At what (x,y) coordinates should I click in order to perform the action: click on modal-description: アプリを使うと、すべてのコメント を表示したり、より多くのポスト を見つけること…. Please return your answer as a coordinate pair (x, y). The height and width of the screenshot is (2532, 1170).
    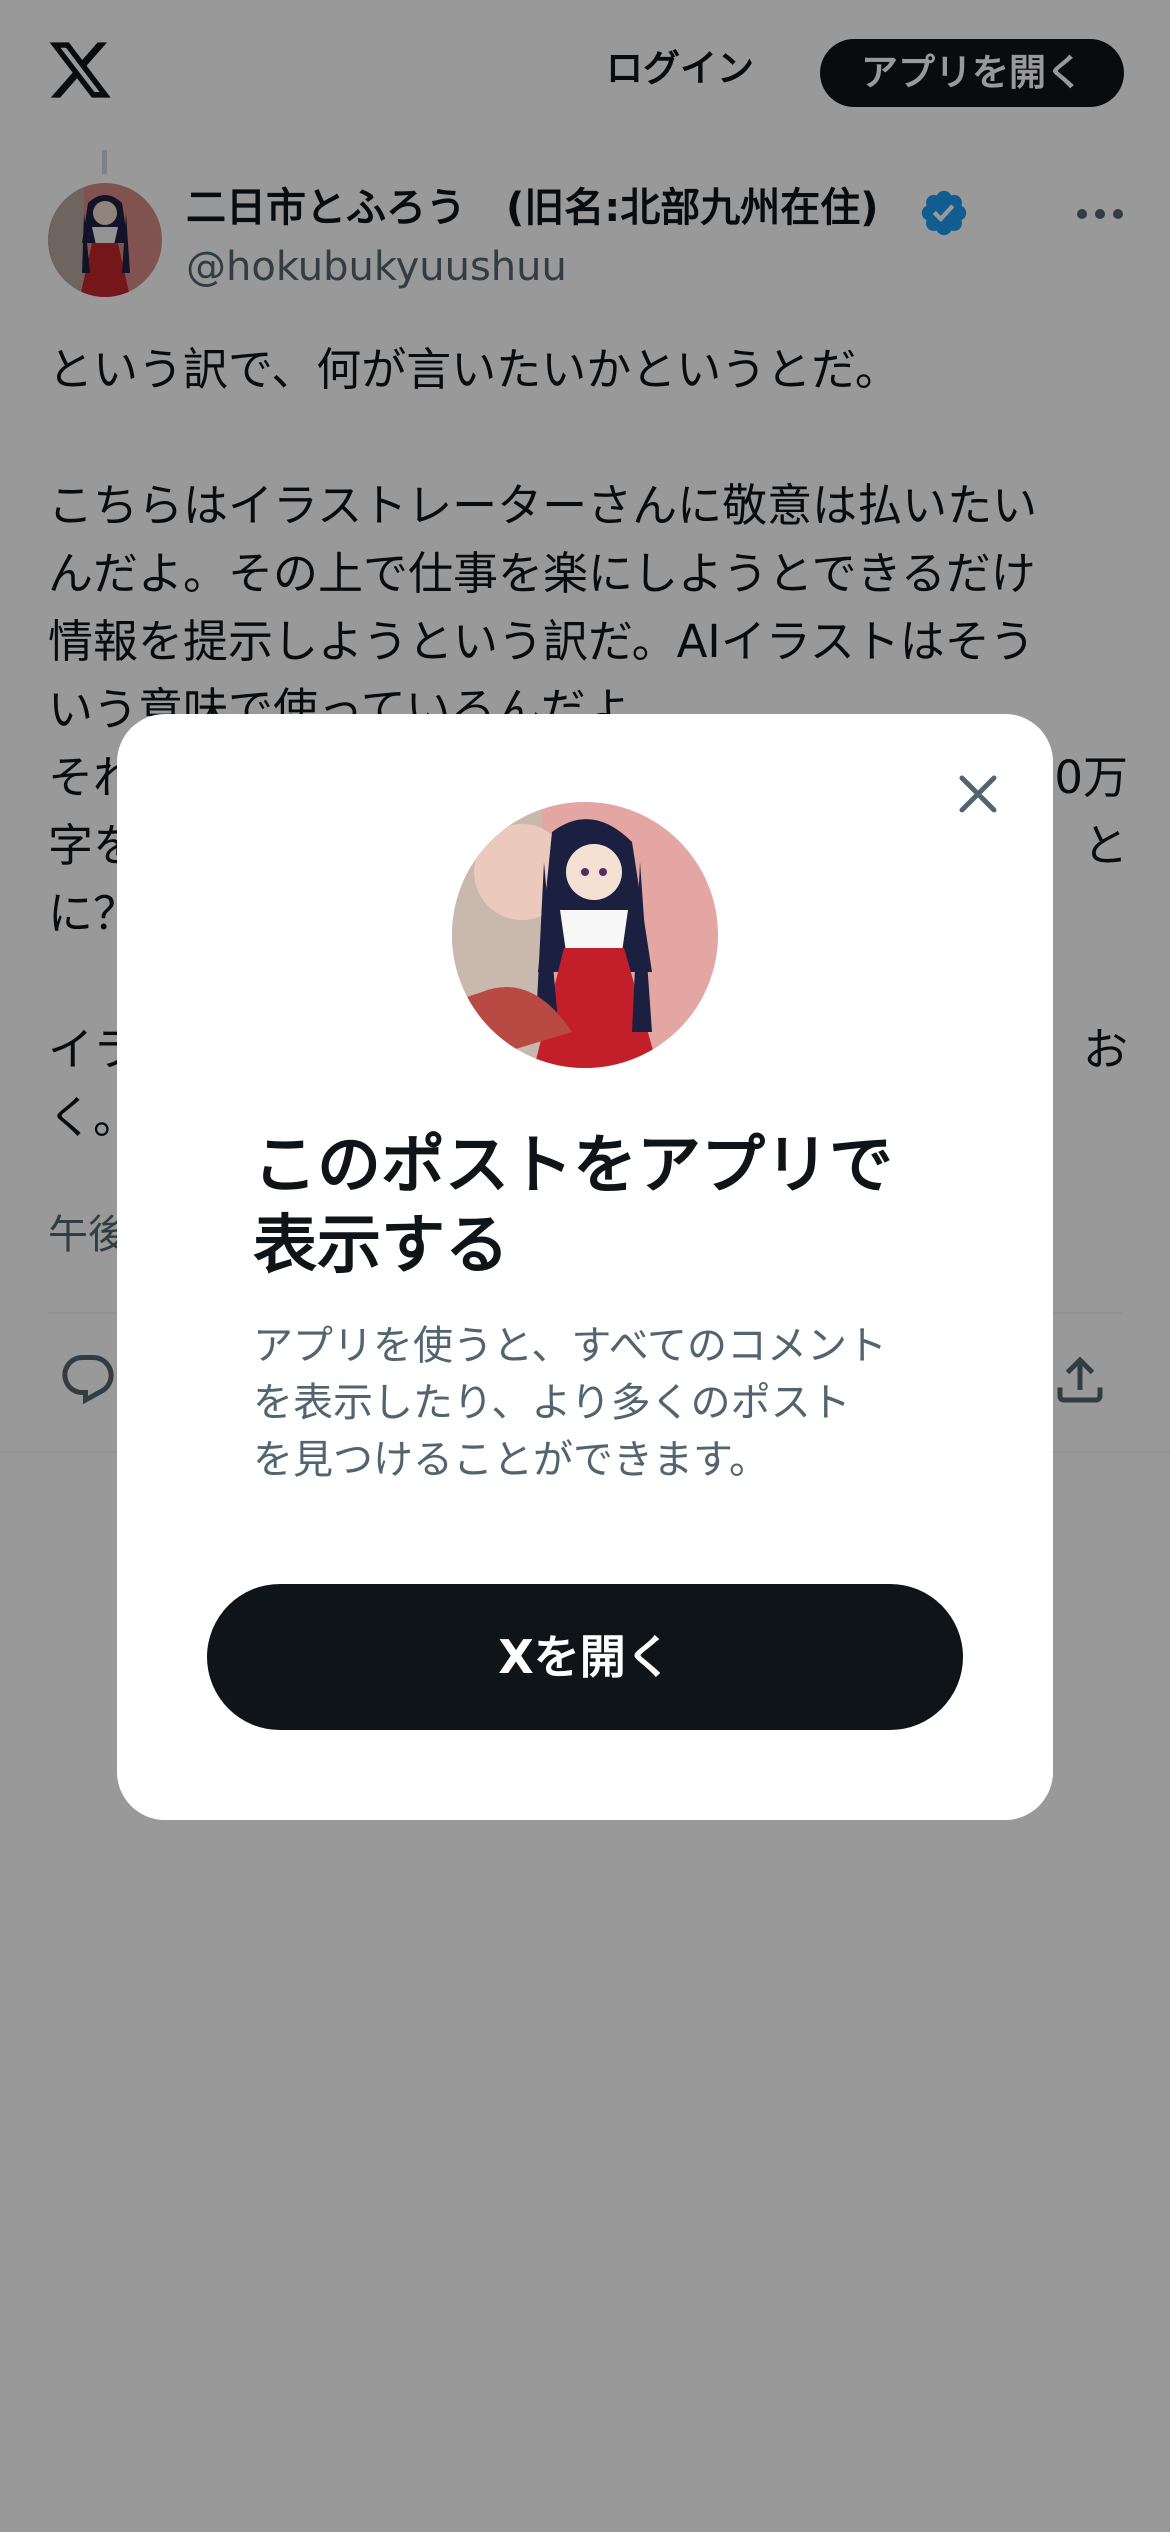
    Looking at the image, I should click on (570, 1403).